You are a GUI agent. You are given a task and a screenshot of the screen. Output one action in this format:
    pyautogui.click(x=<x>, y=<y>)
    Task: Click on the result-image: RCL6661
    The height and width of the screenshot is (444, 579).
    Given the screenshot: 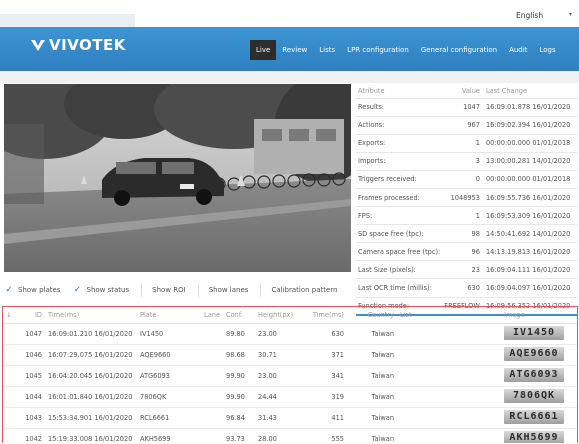 What is the action you would take?
    pyautogui.click(x=539, y=418)
    